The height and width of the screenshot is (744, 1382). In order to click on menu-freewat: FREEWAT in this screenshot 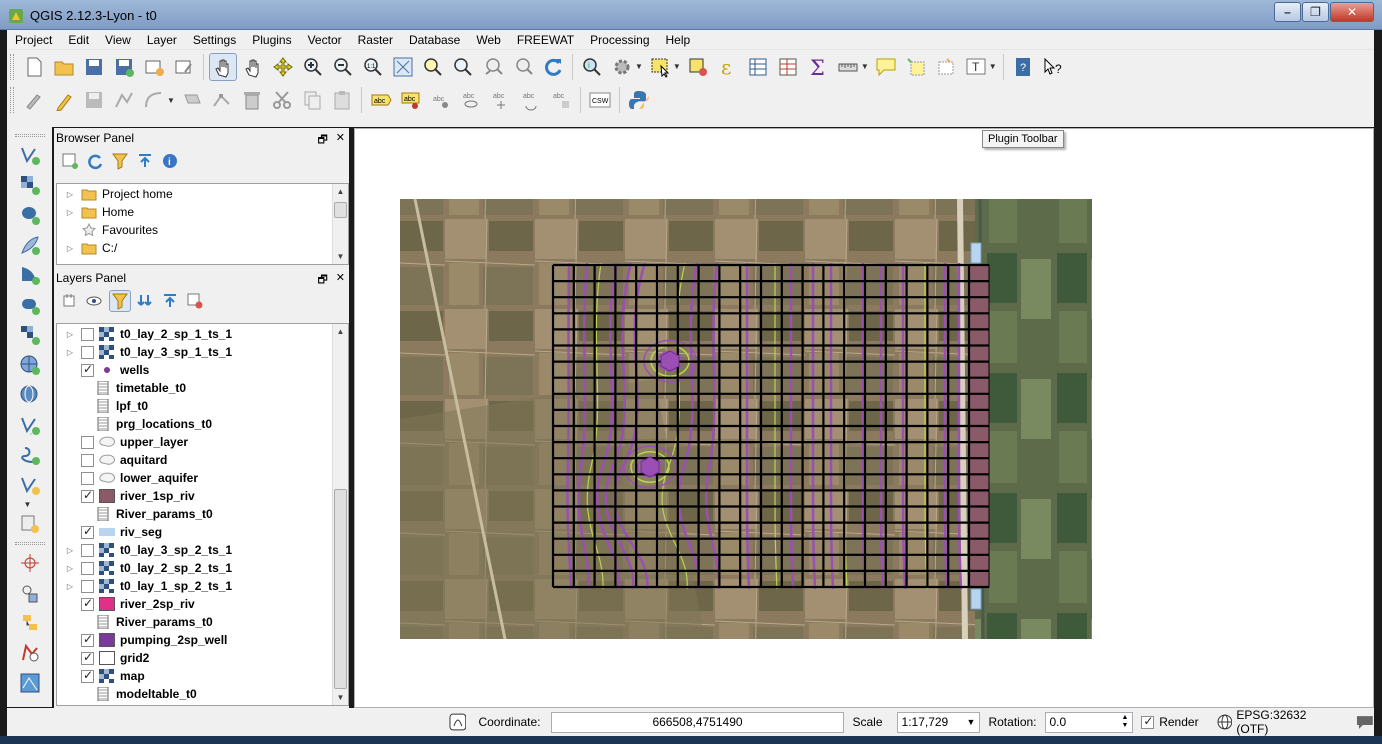, I will do `click(545, 40)`.